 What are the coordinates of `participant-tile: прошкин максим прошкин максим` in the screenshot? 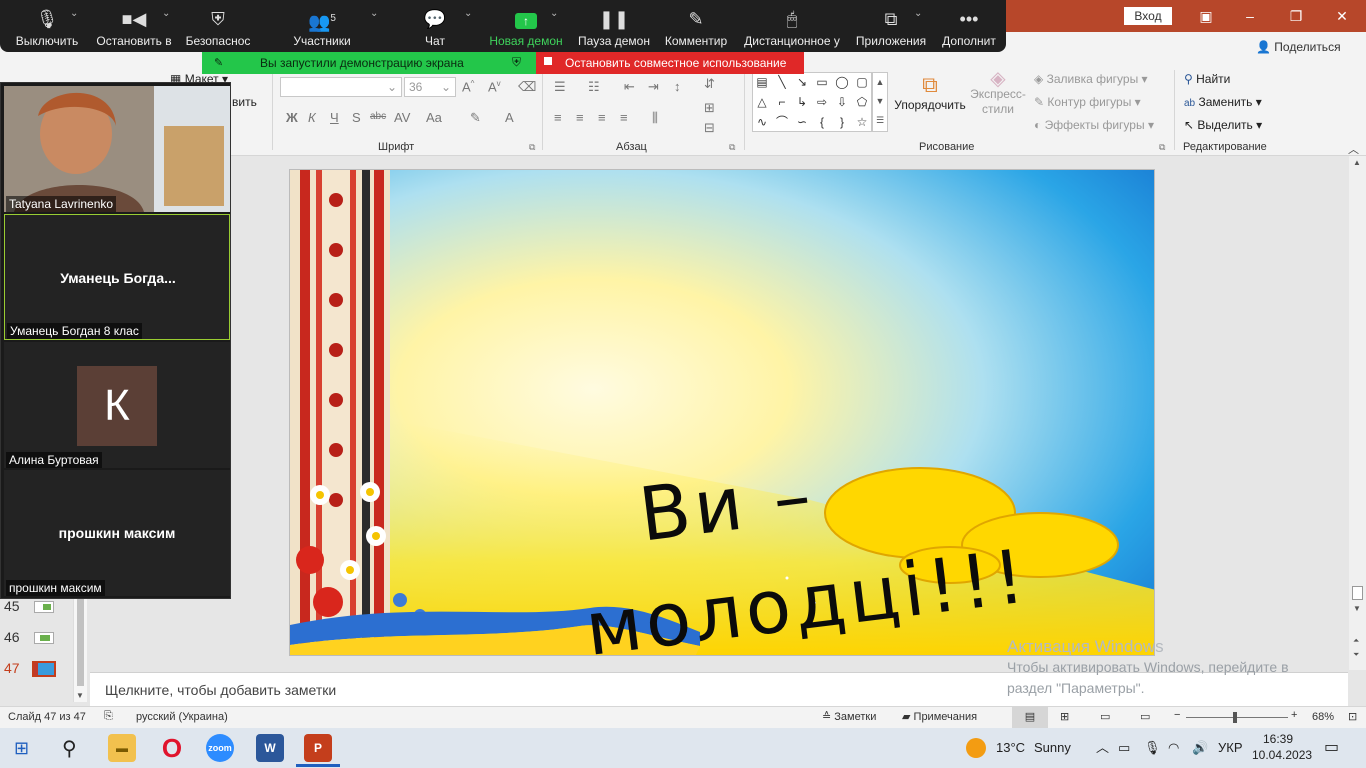 It's located at (117, 533).